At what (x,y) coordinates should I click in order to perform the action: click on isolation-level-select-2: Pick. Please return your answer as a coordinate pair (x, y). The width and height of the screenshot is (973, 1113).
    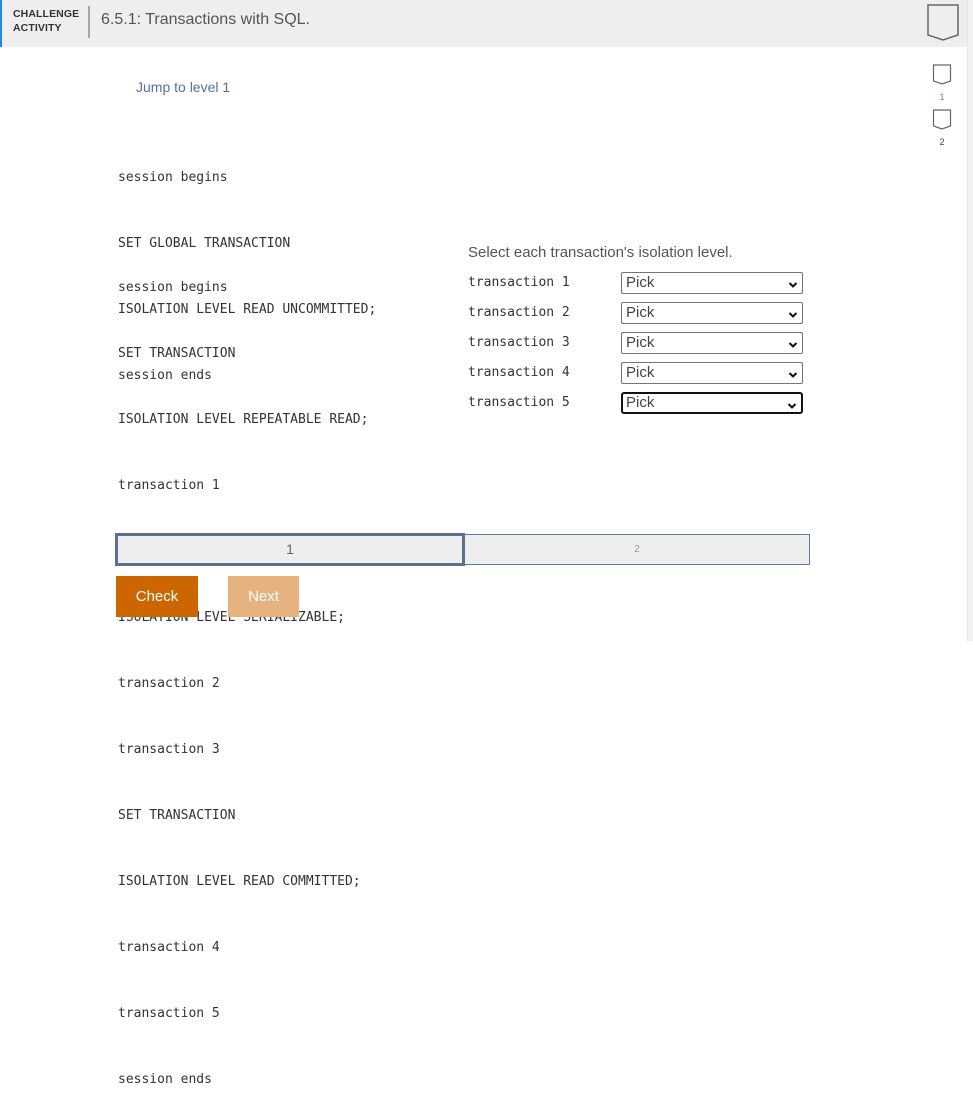
    Looking at the image, I should click on (712, 313).